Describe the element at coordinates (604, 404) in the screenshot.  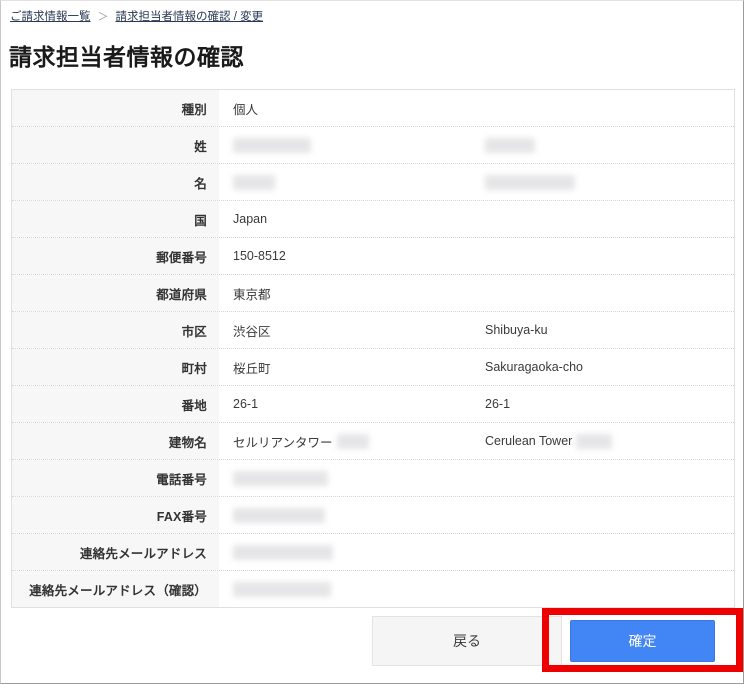
I see `row-value-en: 26-1` at that location.